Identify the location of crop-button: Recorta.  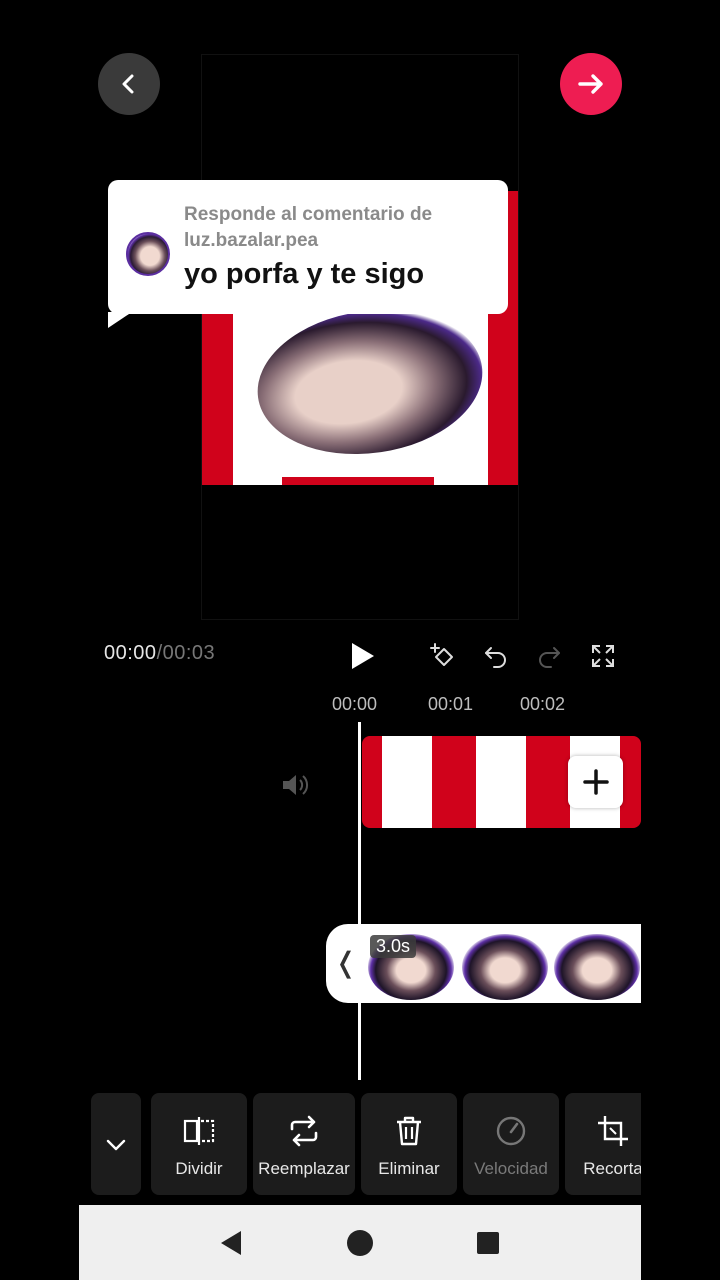
(603, 1144).